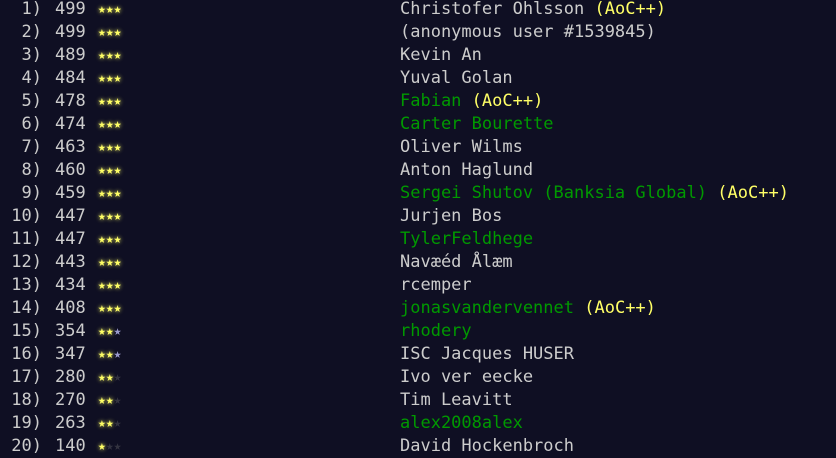 This screenshot has width=836, height=458. I want to click on leaderboard-row: 15) 354 ★★★ rhodery, so click(418, 331).